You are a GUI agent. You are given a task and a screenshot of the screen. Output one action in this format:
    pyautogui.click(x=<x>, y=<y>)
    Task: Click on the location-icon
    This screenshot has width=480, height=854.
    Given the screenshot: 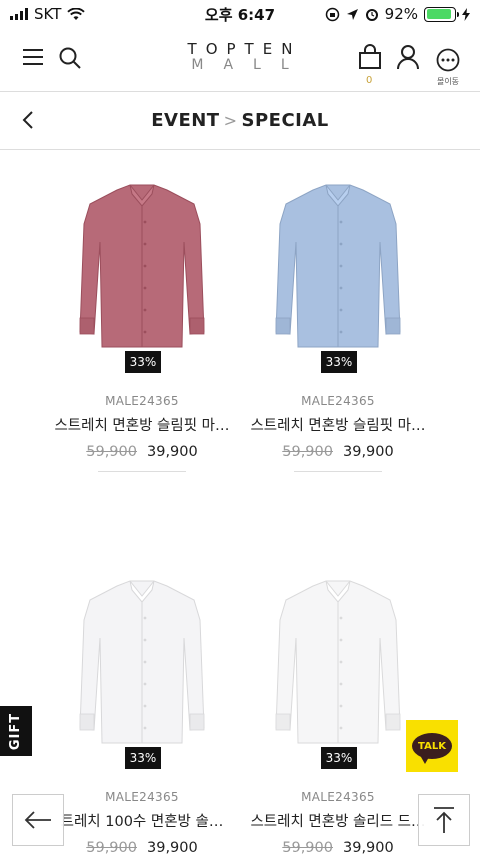 What is the action you would take?
    pyautogui.click(x=352, y=14)
    